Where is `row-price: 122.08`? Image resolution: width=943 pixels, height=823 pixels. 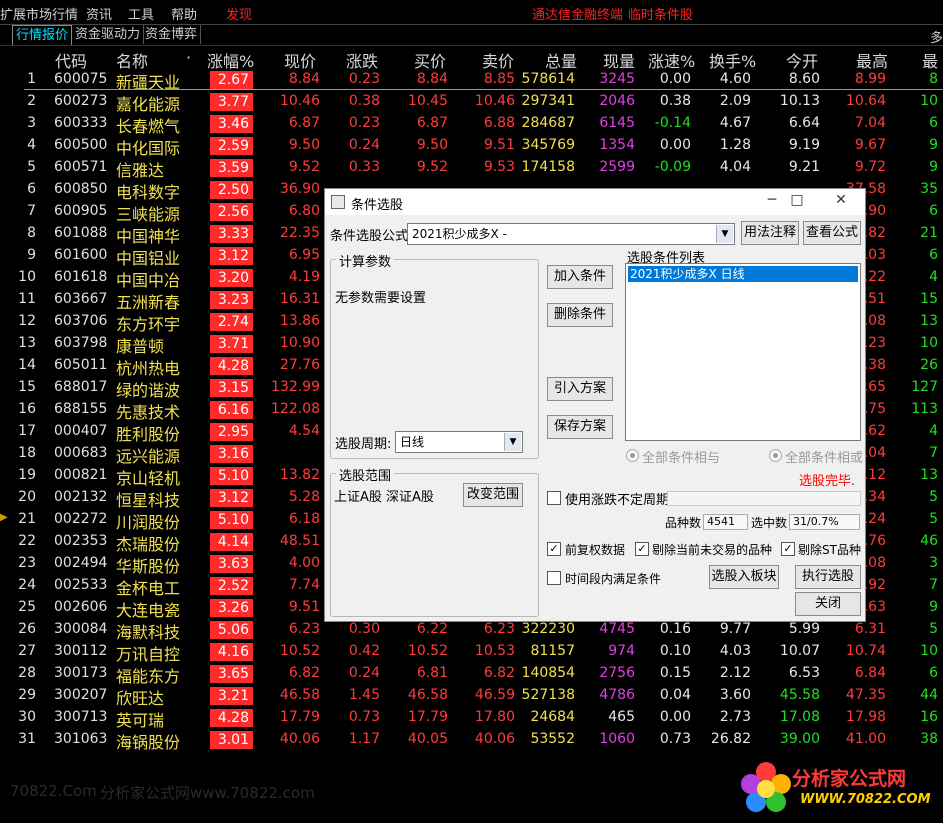 row-price: 122.08 is located at coordinates (295, 409).